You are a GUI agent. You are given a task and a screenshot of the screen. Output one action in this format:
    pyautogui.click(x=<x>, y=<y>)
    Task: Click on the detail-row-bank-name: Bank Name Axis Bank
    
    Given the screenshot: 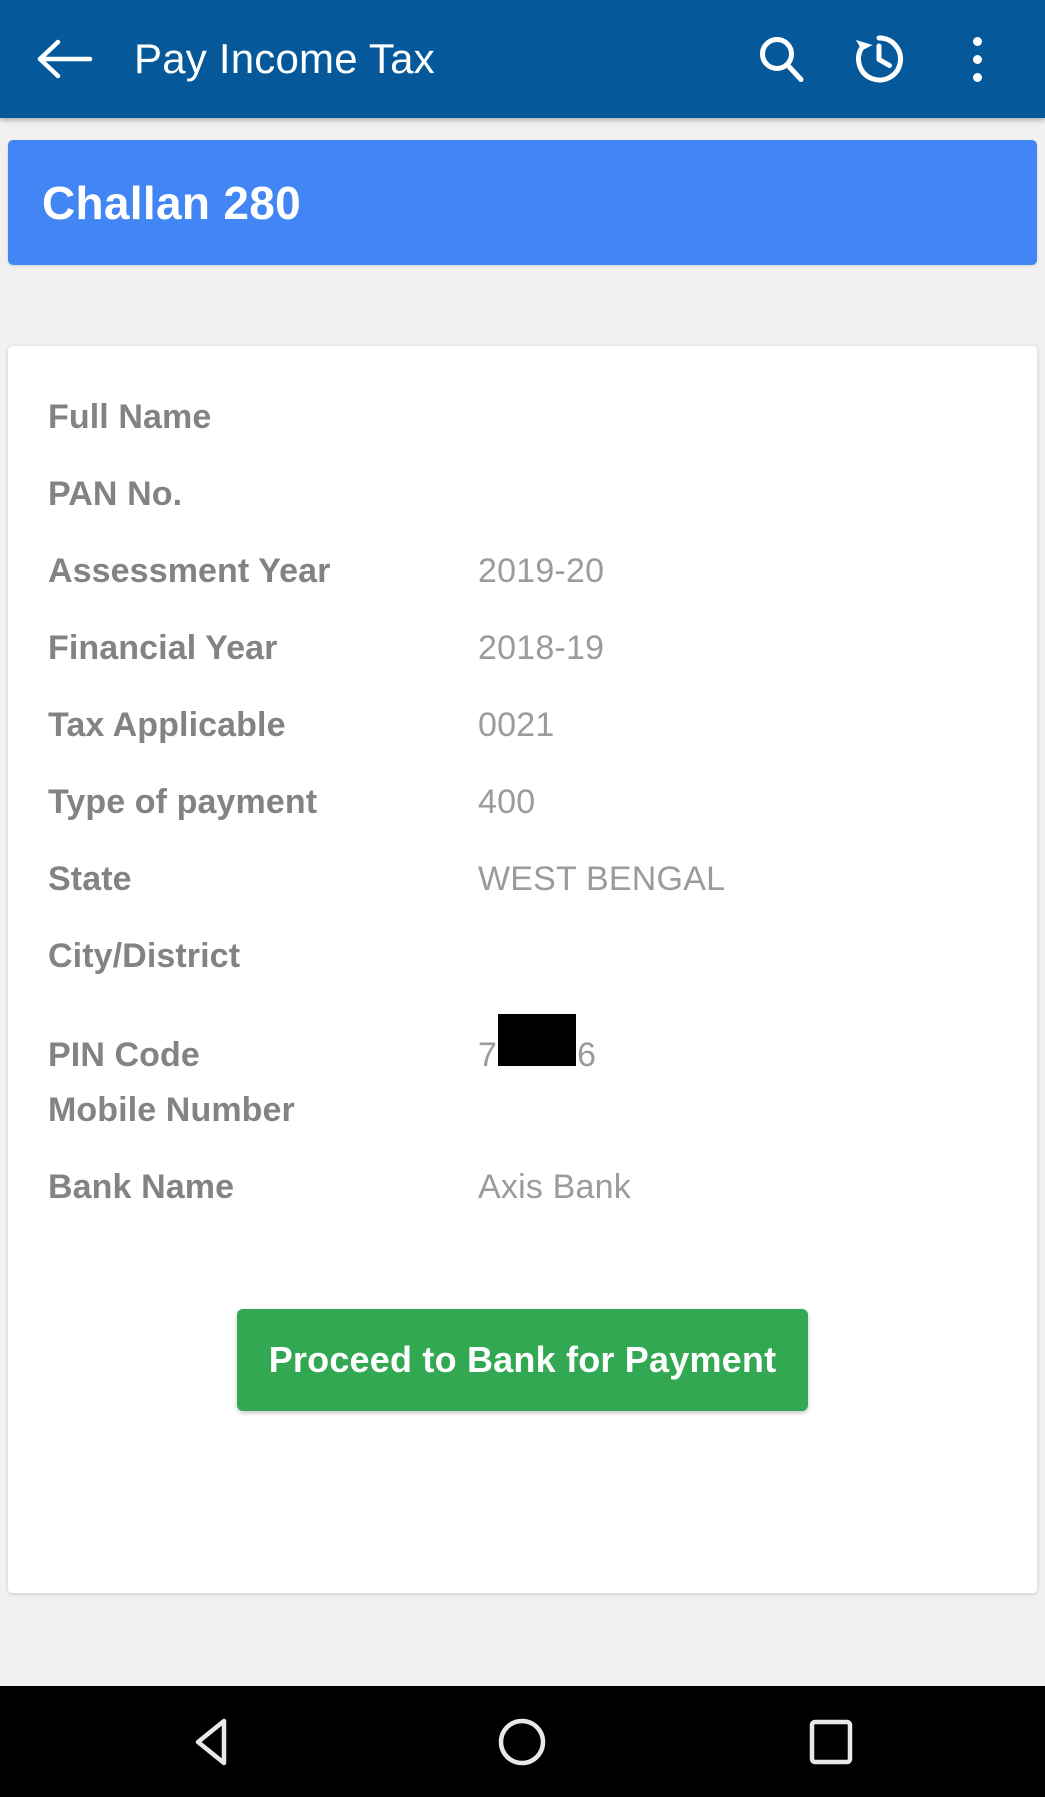 What is the action you would take?
    pyautogui.click(x=522, y=1206)
    